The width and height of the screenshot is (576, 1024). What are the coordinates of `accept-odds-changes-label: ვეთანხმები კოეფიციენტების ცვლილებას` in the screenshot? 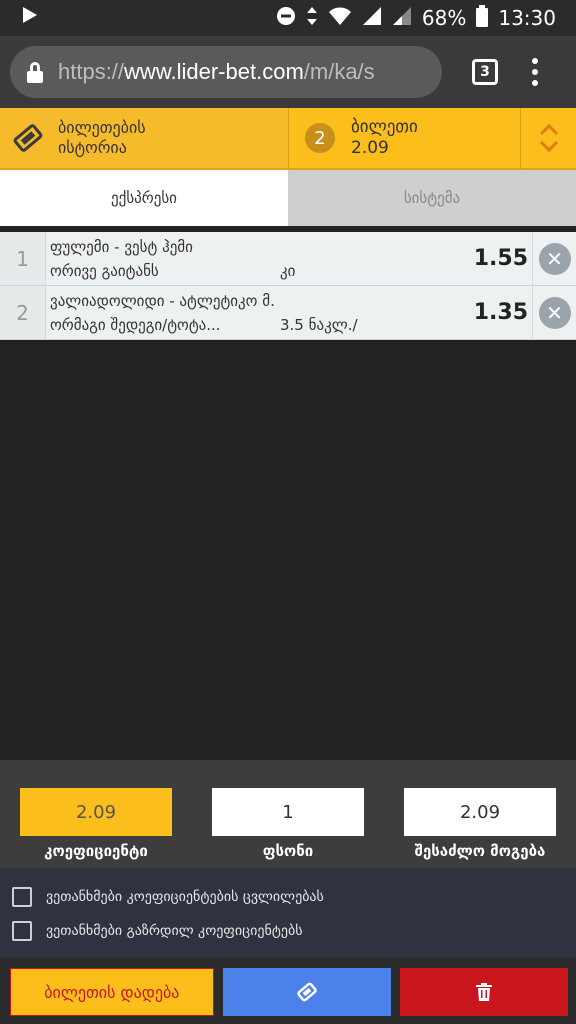 It's located at (185, 897).